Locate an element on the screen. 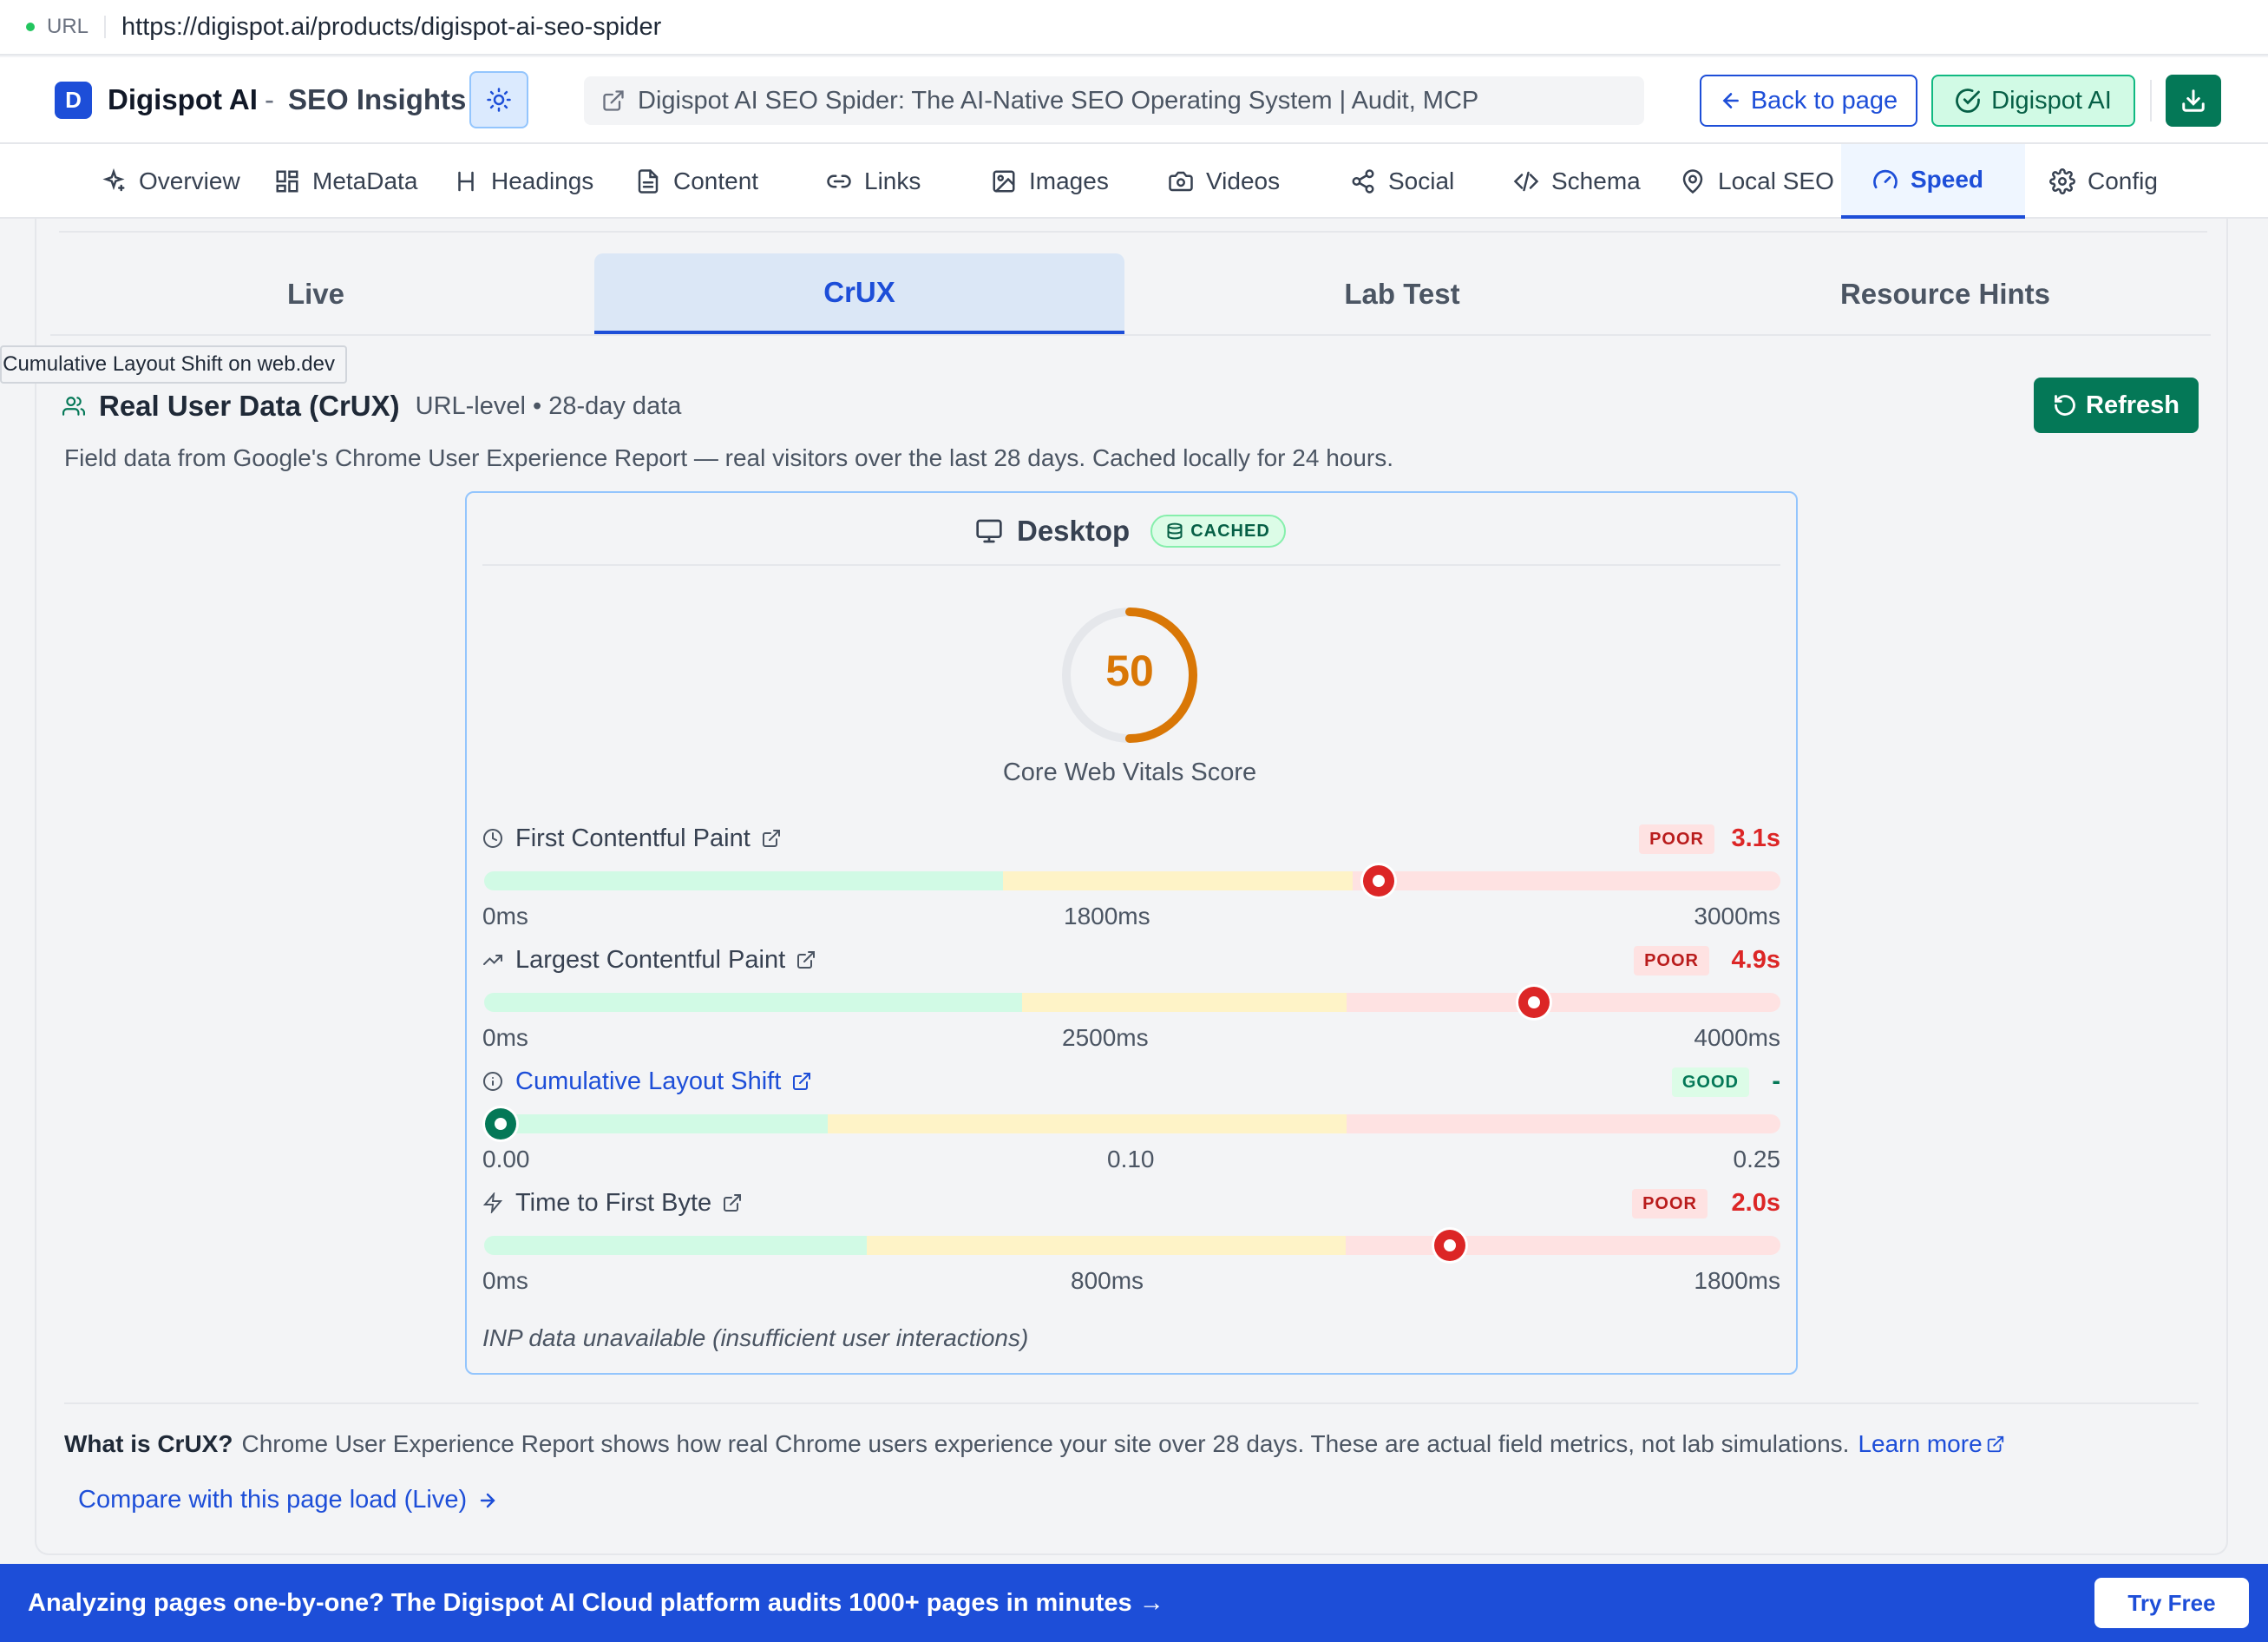  tab-videos: Videos is located at coordinates (1224, 181).